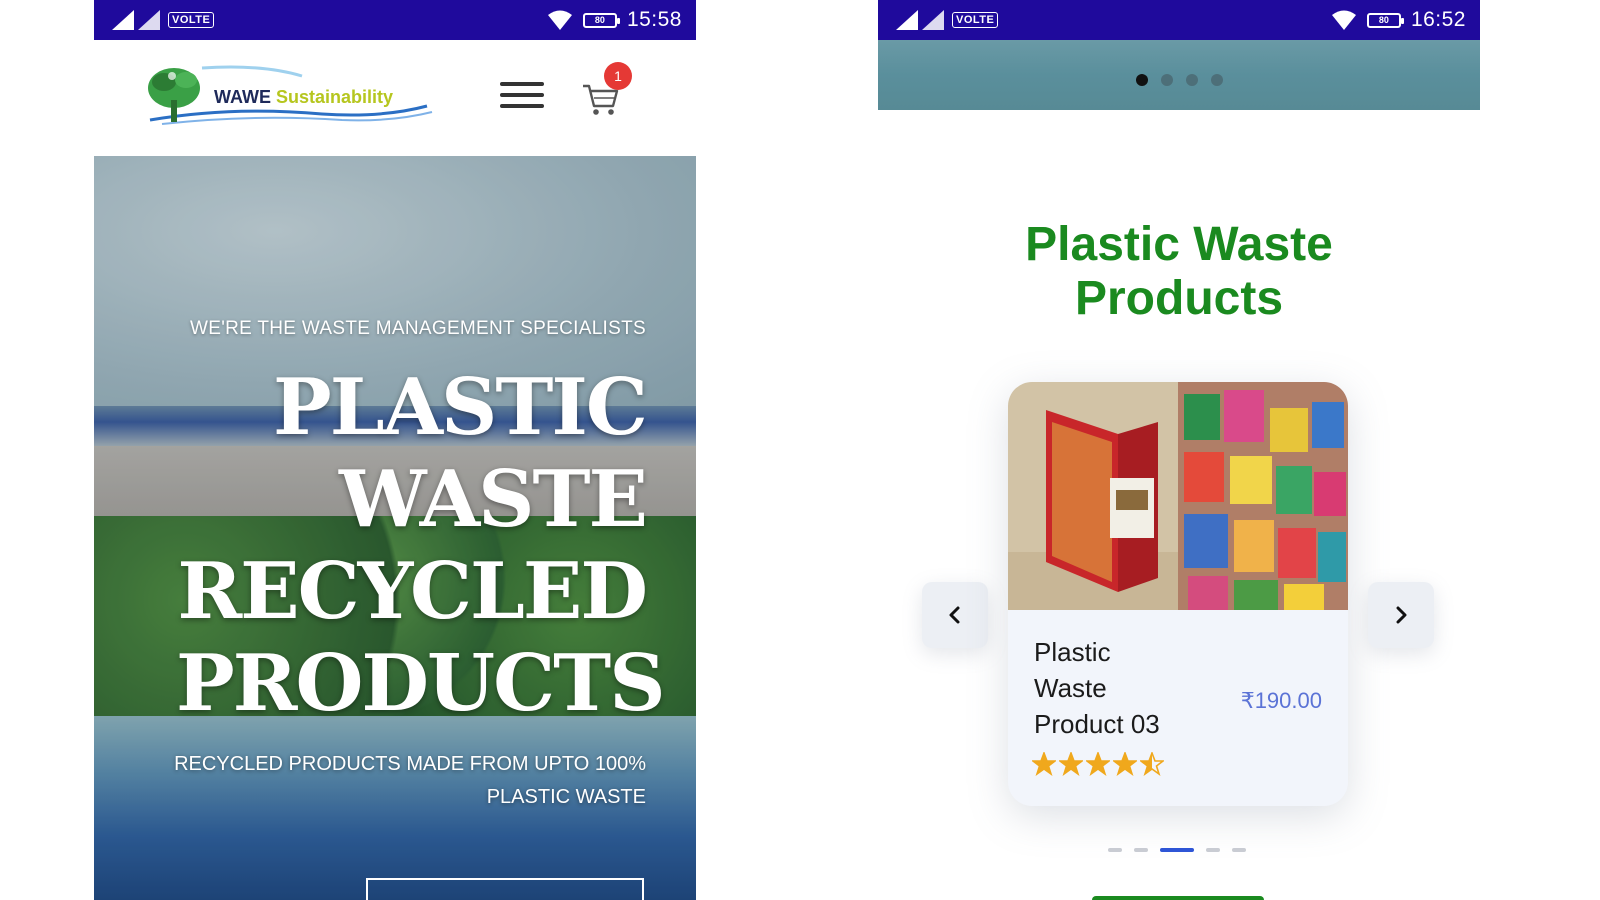 This screenshot has height=900, width=1600. Describe the element at coordinates (395, 20) in the screenshot. I see `status-bar: VOLTE 80 15:58` at that location.